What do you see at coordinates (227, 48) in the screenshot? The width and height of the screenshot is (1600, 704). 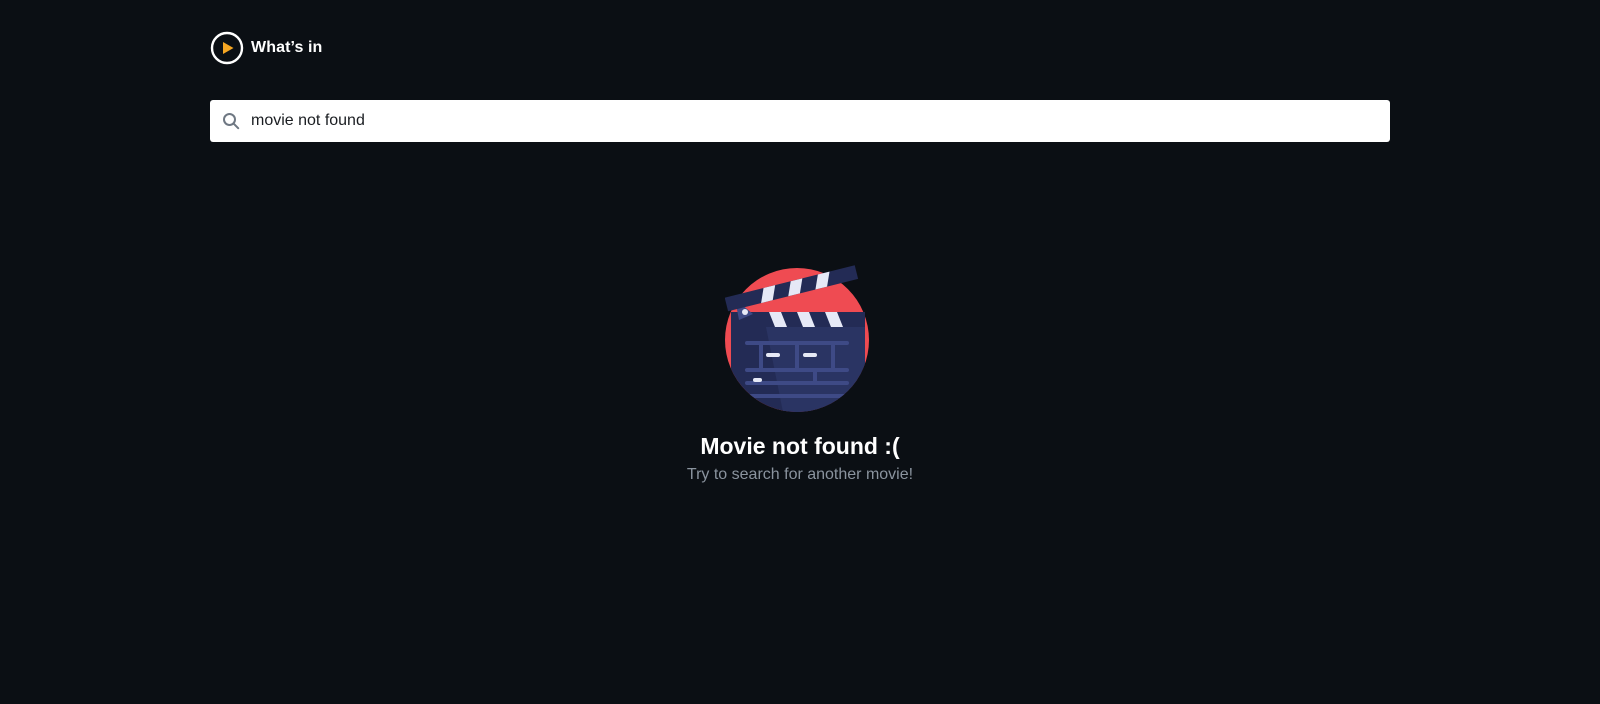 I see `play-circle-icon` at bounding box center [227, 48].